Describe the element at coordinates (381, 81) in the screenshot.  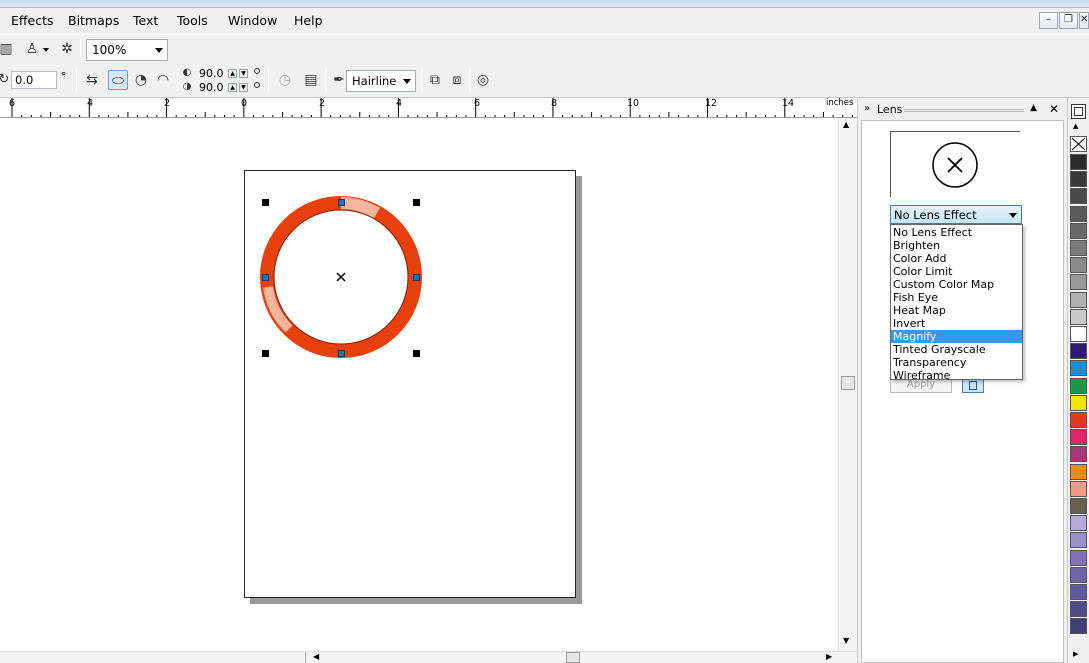
I see `outline-width-combo: Hairline` at that location.